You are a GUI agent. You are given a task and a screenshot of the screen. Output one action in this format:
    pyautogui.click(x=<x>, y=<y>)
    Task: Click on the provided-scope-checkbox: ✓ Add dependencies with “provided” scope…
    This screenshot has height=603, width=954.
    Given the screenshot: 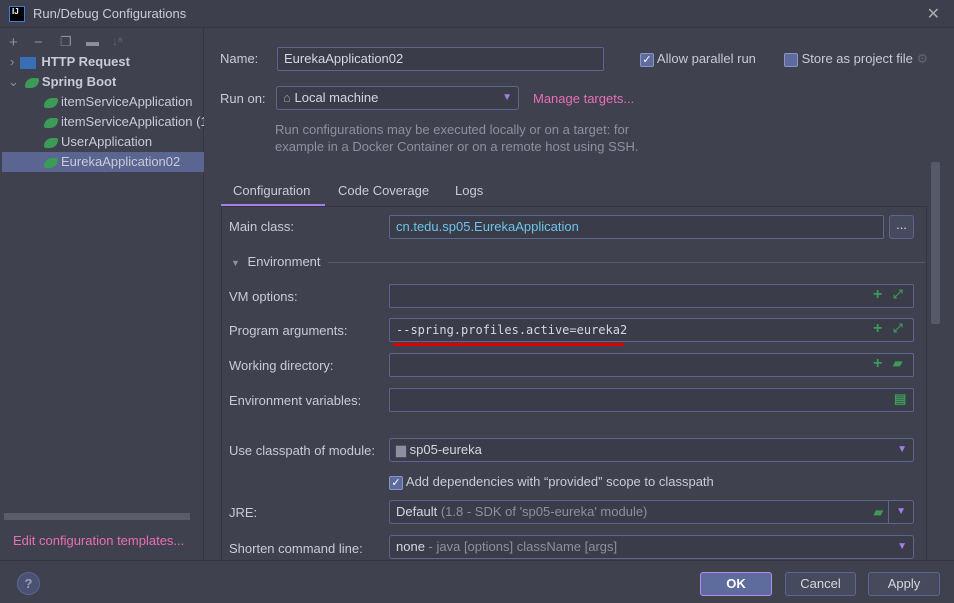 What is the action you would take?
    pyautogui.click(x=551, y=482)
    